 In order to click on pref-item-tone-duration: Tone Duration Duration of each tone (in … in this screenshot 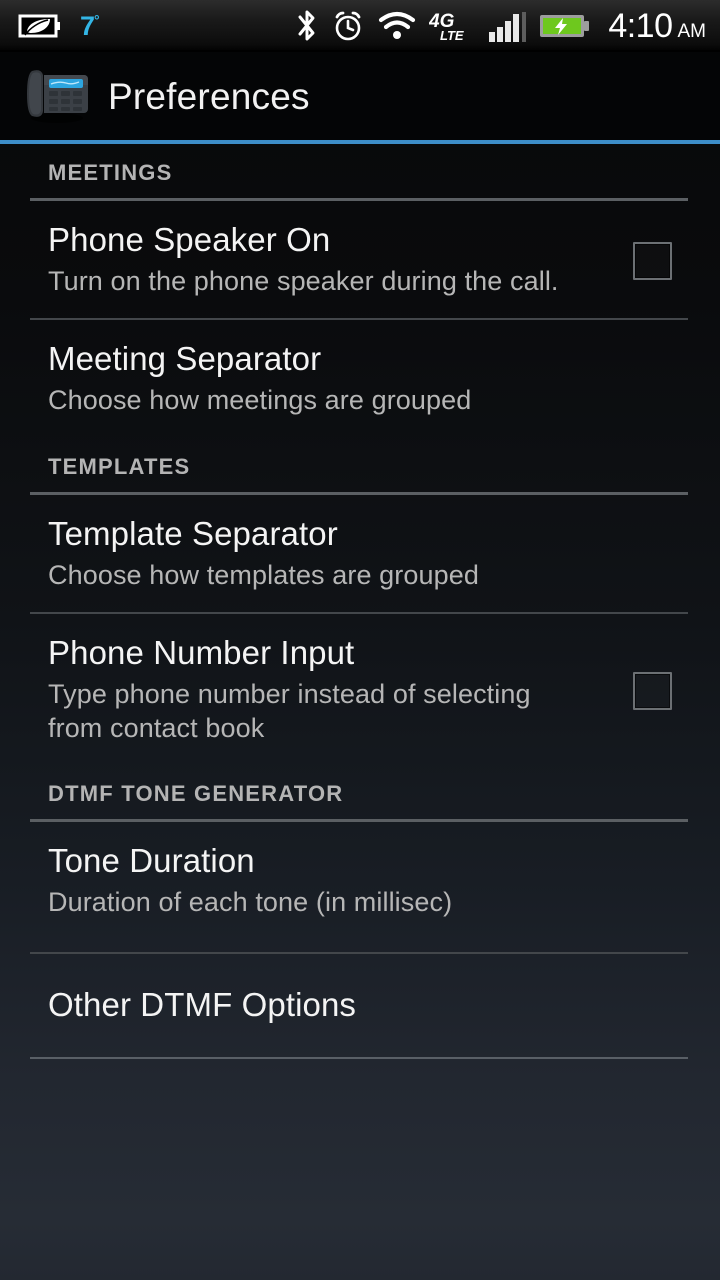, I will do `click(360, 880)`.